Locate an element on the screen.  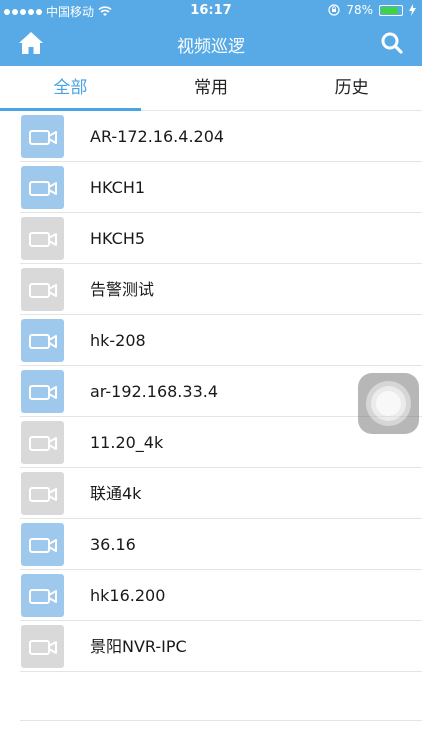
tab-all: 全部 is located at coordinates (70, 88).